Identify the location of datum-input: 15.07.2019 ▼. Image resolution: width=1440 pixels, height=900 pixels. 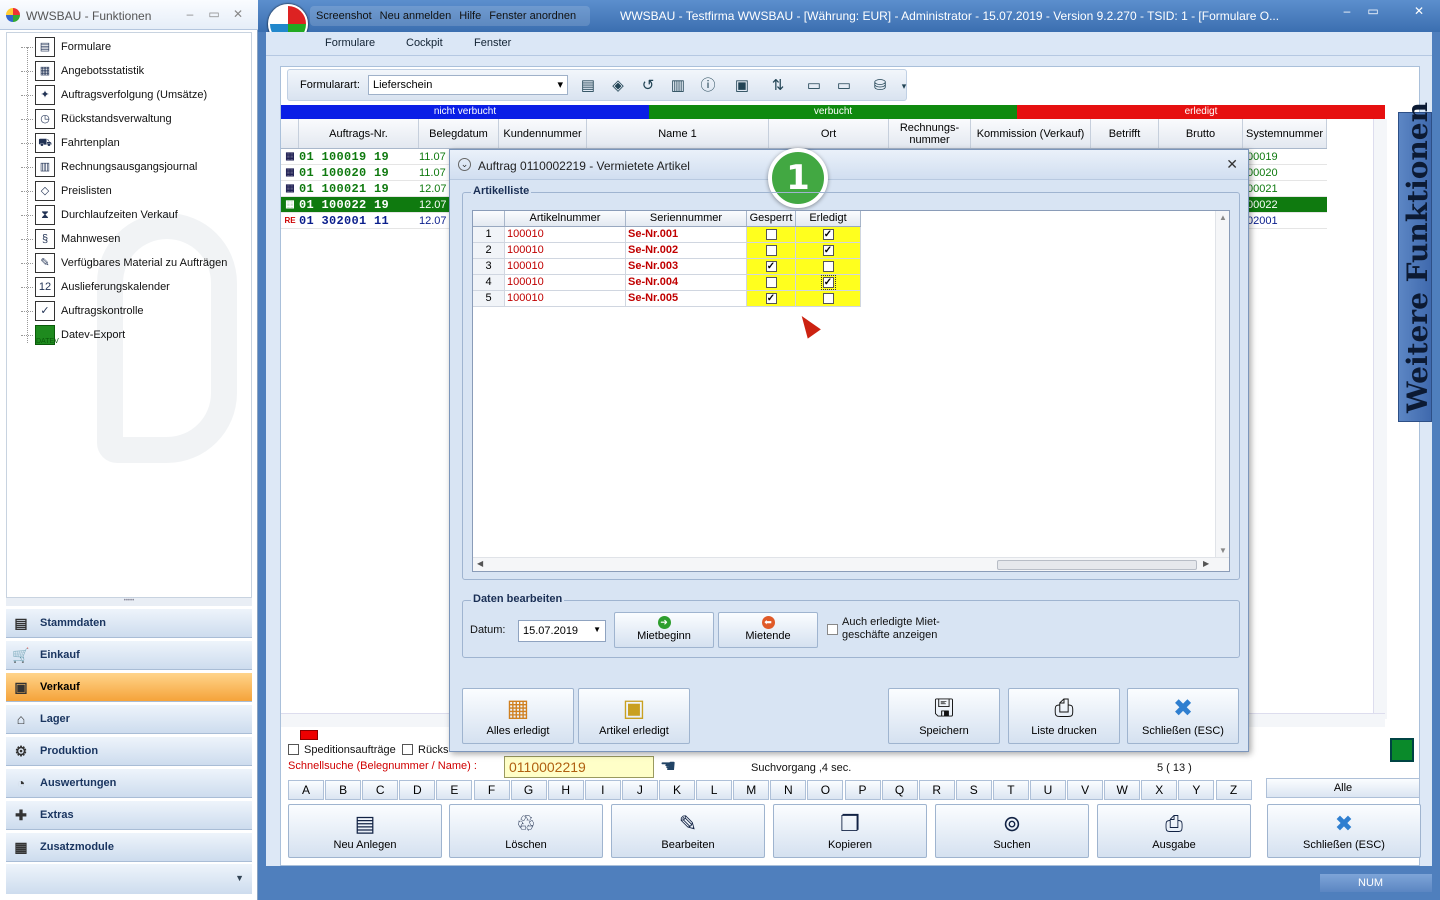
(562, 631).